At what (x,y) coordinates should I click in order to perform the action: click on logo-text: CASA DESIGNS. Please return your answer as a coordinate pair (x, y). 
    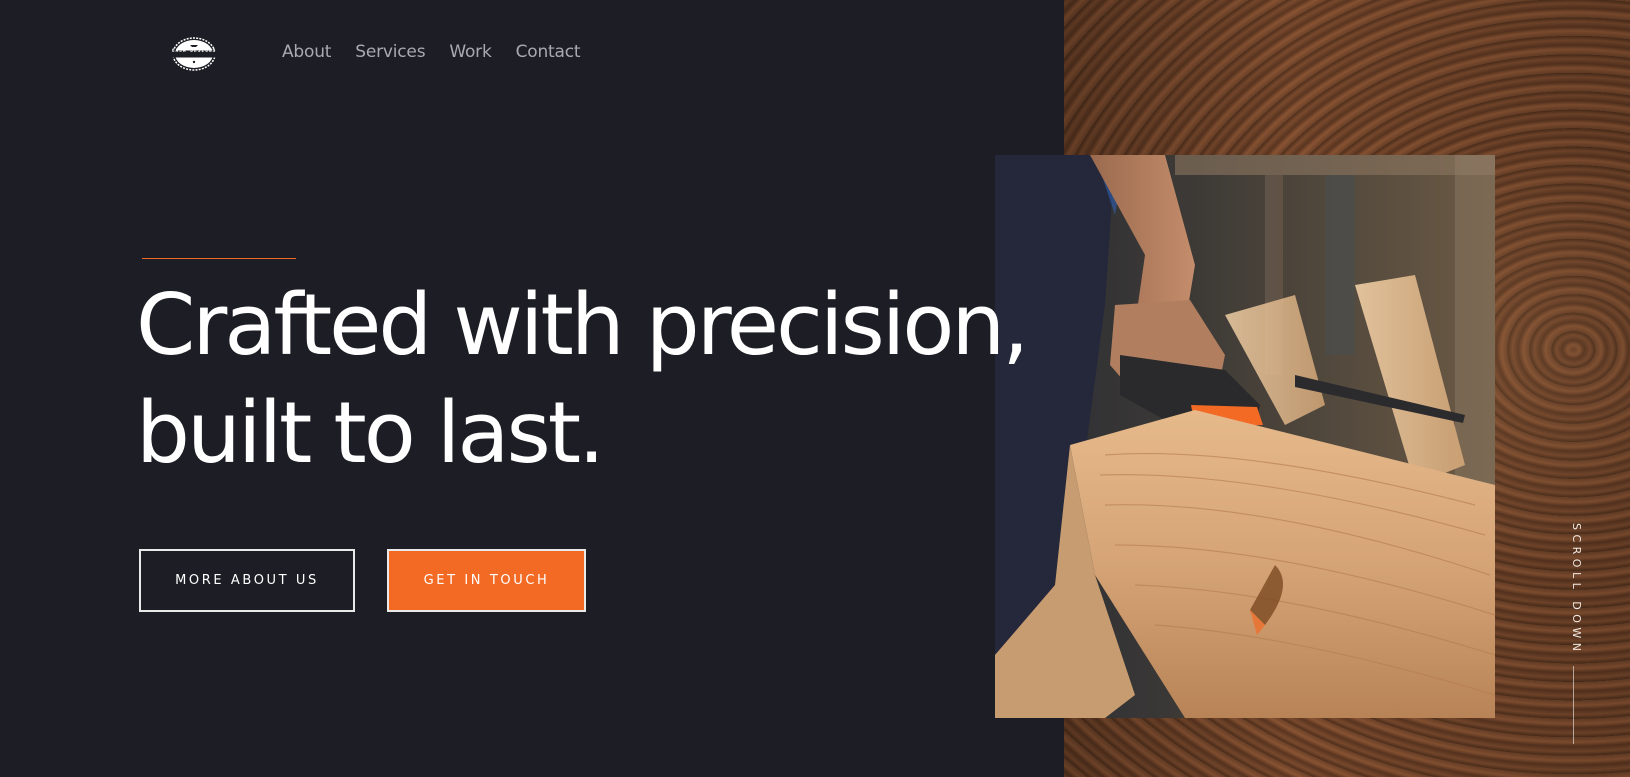
    Looking at the image, I should click on (194, 51).